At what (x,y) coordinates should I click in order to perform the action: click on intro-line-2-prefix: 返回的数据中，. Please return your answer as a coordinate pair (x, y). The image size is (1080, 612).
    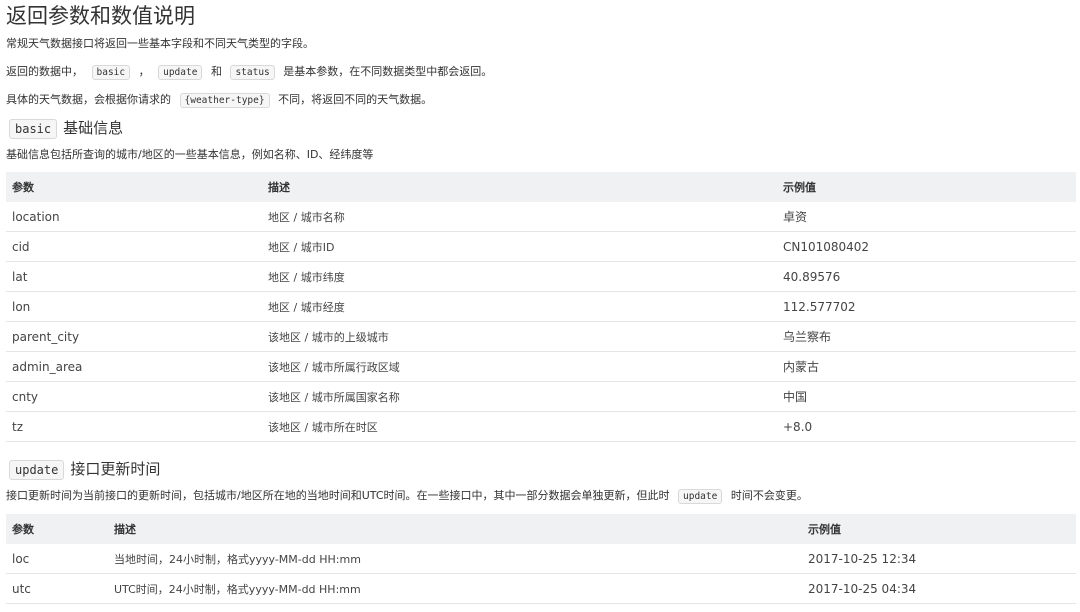
    Looking at the image, I should click on (44, 71).